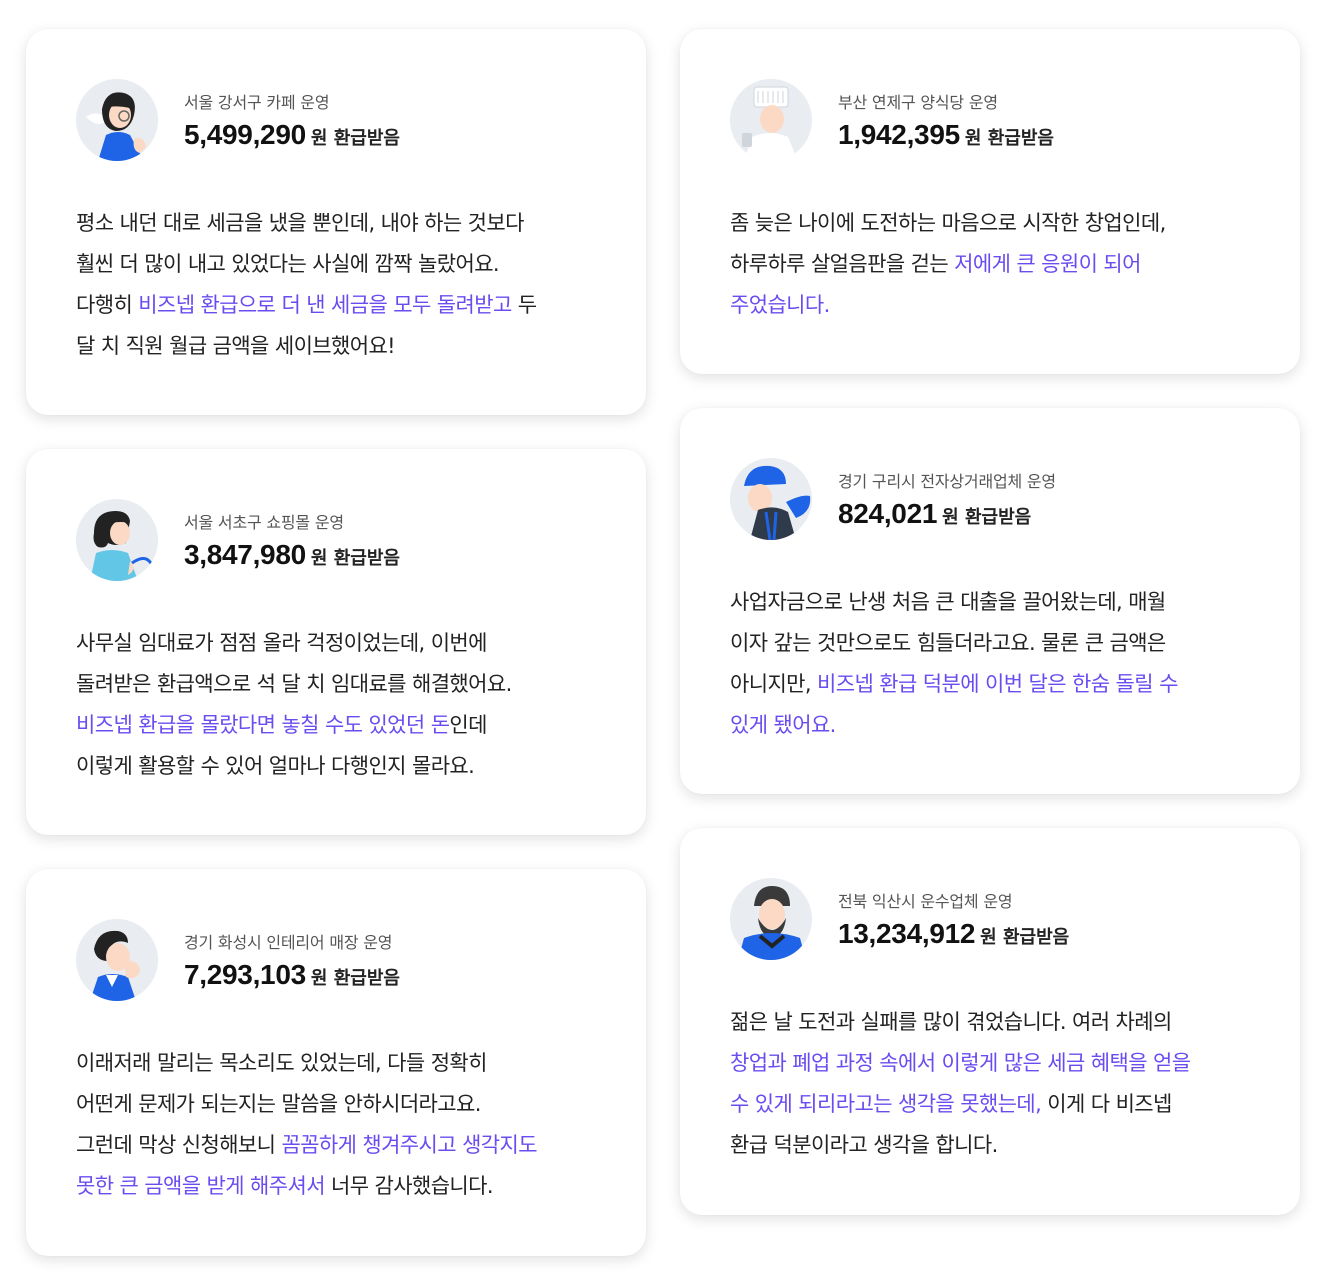  I want to click on quote-highlight: 저에게 큰 응원이 되어, so click(1047, 264).